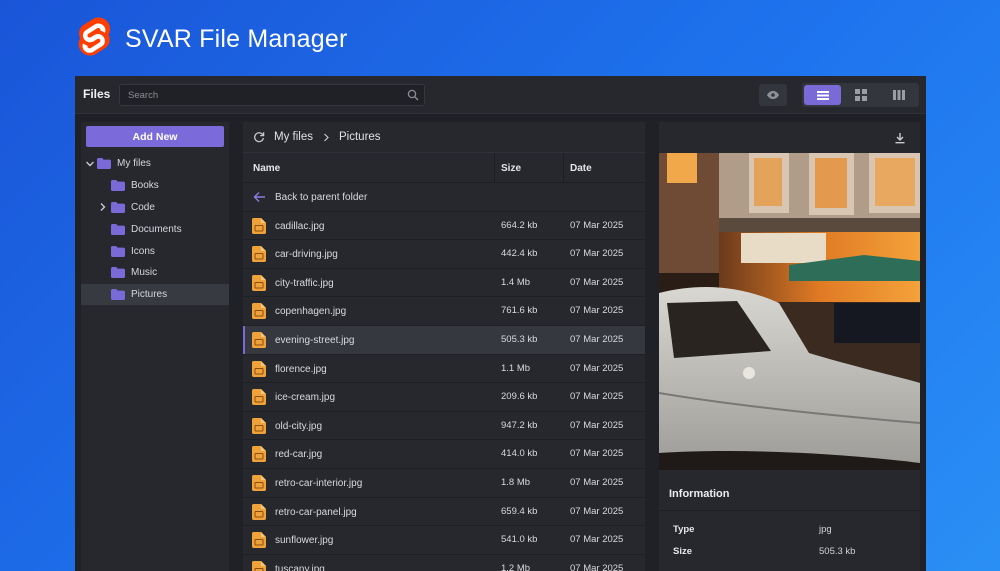  I want to click on table-row: car-driving.jpg 442.4 kb 07 Mar 2025, so click(444, 254).